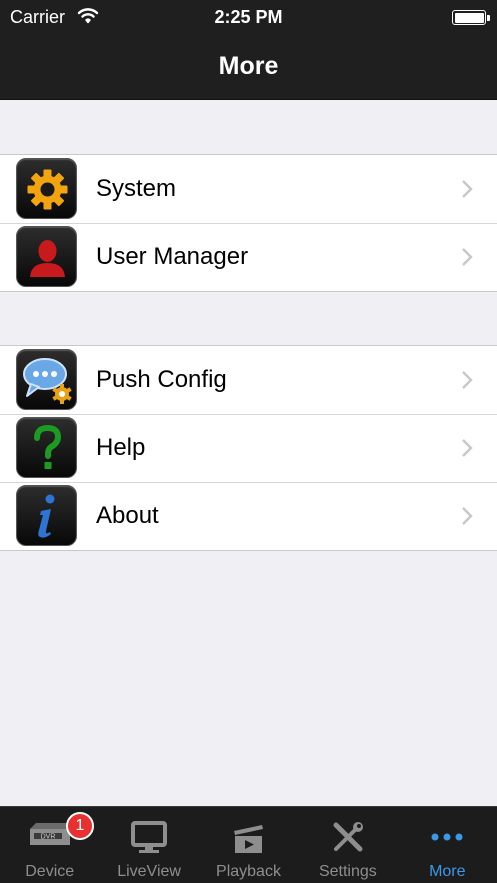 This screenshot has width=497, height=883. What do you see at coordinates (50, 871) in the screenshot?
I see `tab-label-device: Device` at bounding box center [50, 871].